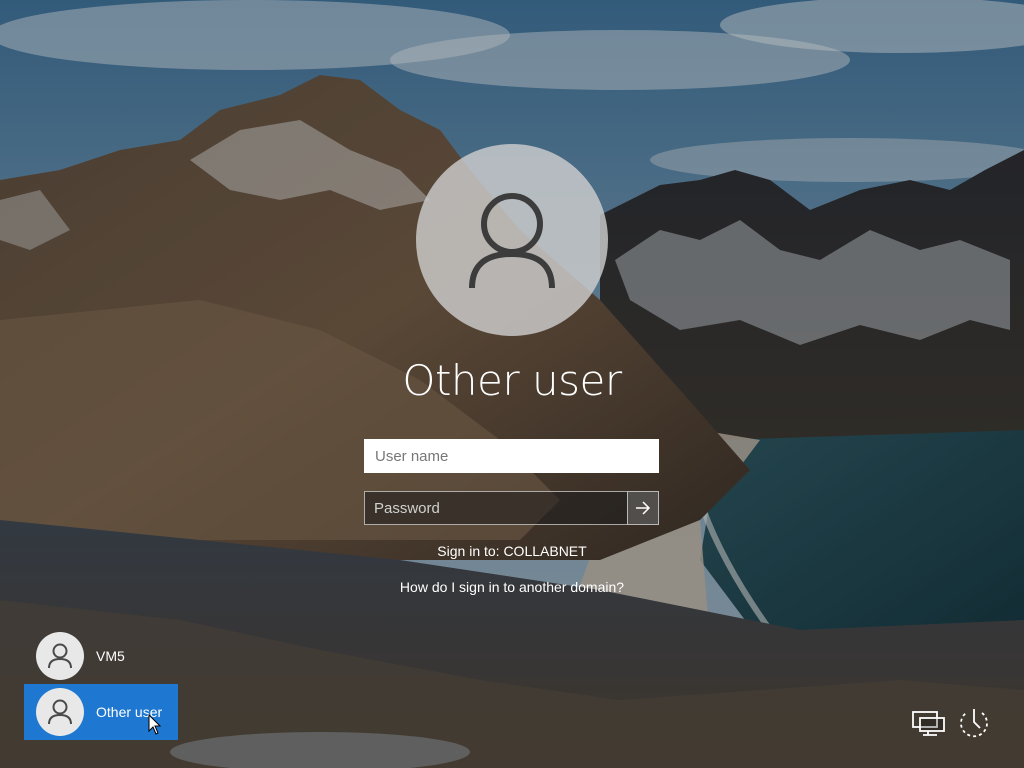 The width and height of the screenshot is (1024, 768). I want to click on network-icon, so click(928, 723).